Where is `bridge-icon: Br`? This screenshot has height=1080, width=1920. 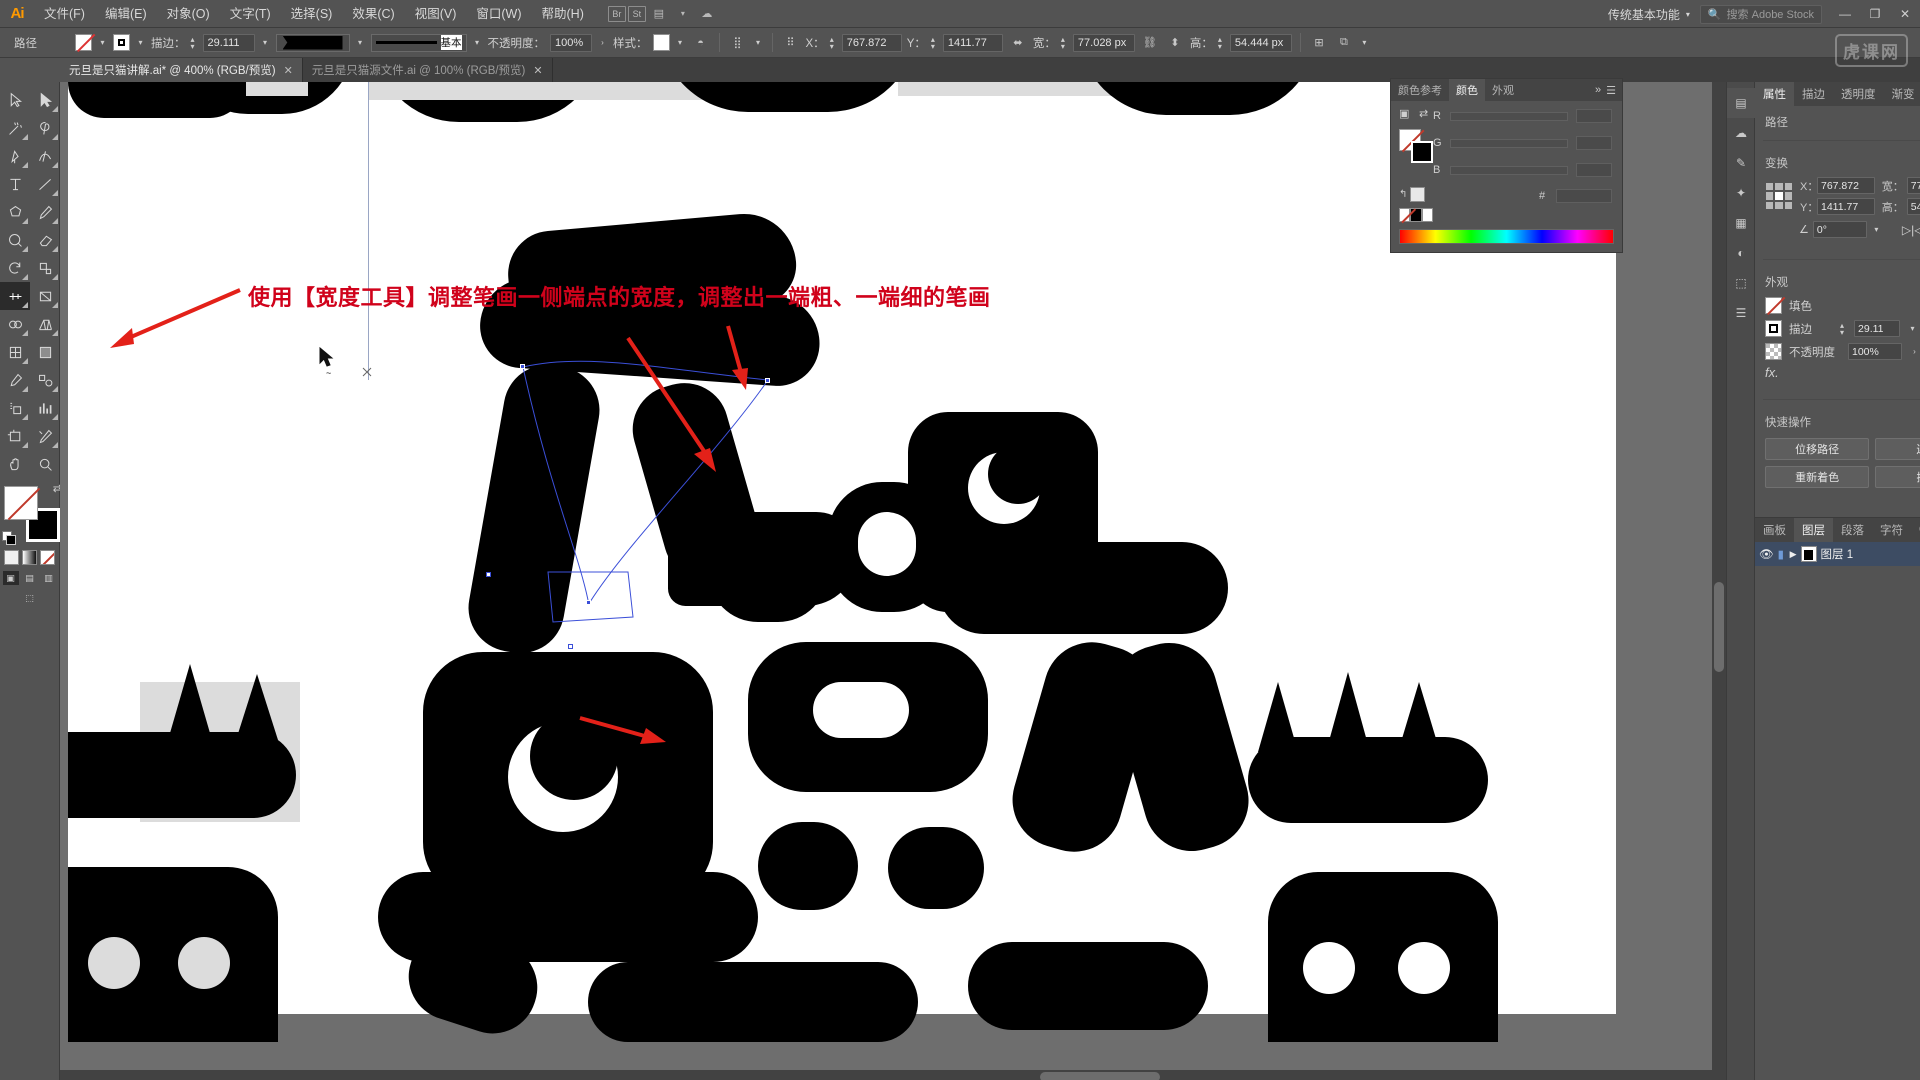 bridge-icon: Br is located at coordinates (616, 13).